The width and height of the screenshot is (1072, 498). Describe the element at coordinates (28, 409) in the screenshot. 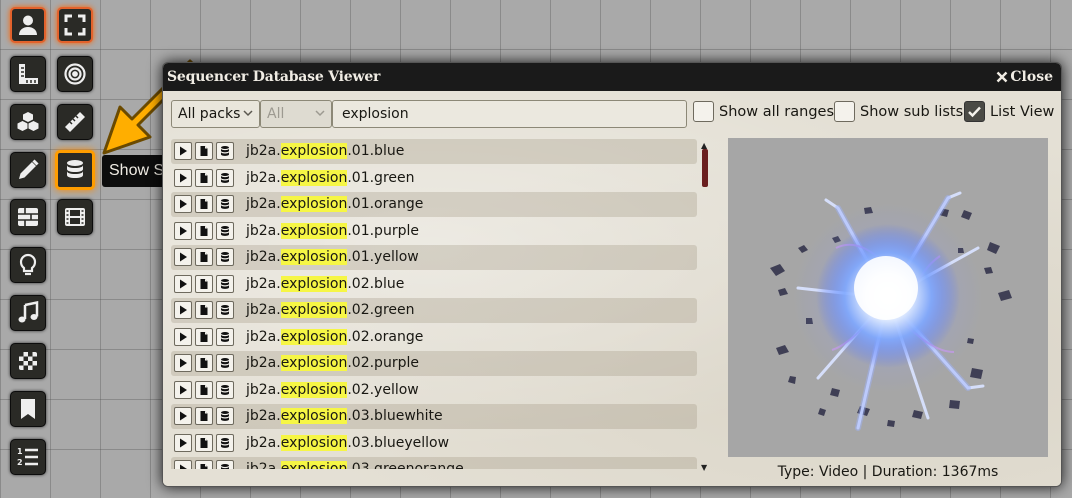

I see `journal-notes-button` at that location.